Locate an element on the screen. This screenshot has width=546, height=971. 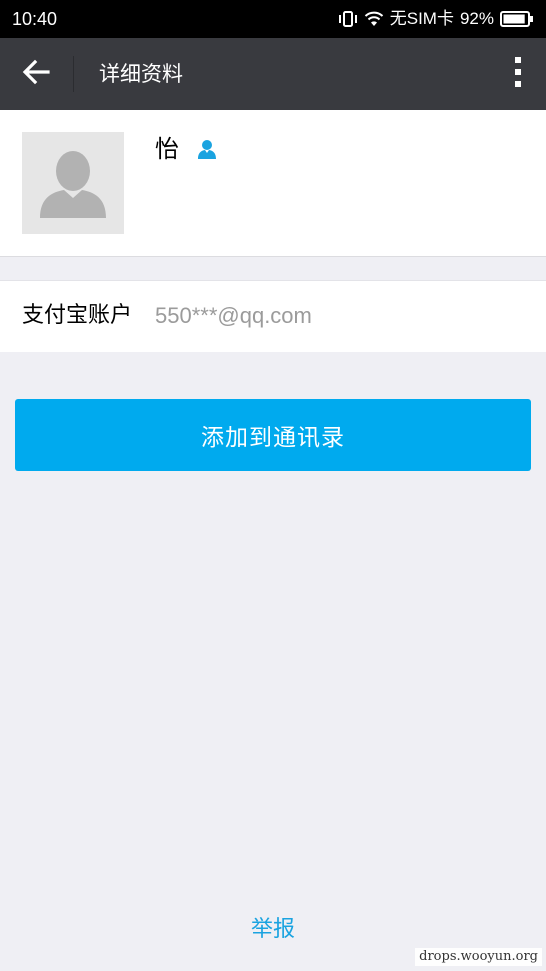
status-icons: 无SIM卡 92% is located at coordinates (436, 19).